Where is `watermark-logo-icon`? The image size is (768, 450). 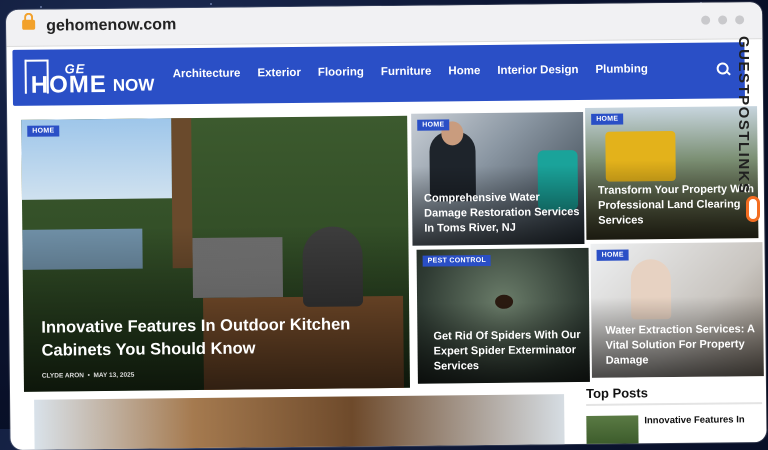 watermark-logo-icon is located at coordinates (753, 209).